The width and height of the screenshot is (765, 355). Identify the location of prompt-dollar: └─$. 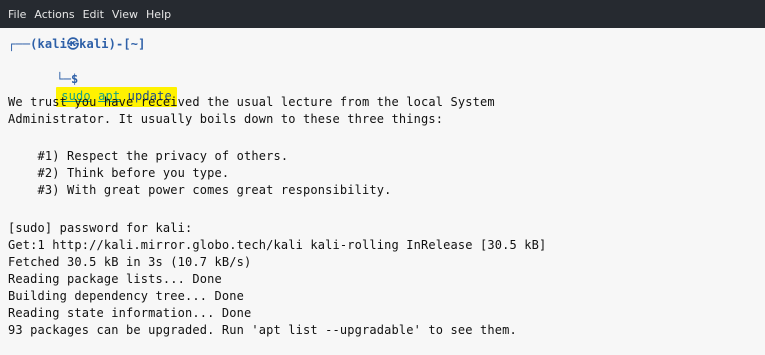
(67, 79).